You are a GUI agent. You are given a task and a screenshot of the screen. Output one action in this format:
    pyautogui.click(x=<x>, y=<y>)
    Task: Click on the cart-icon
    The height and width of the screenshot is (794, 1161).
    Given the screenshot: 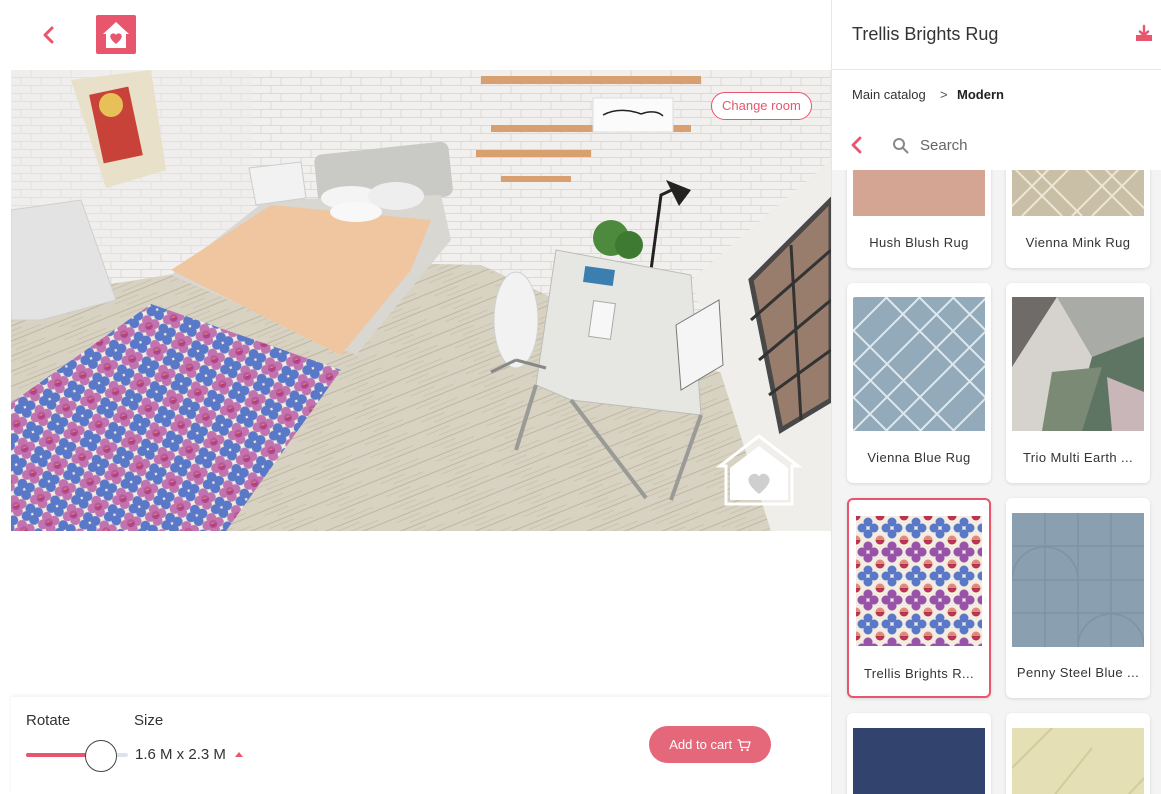 What is the action you would take?
    pyautogui.click(x=744, y=745)
    